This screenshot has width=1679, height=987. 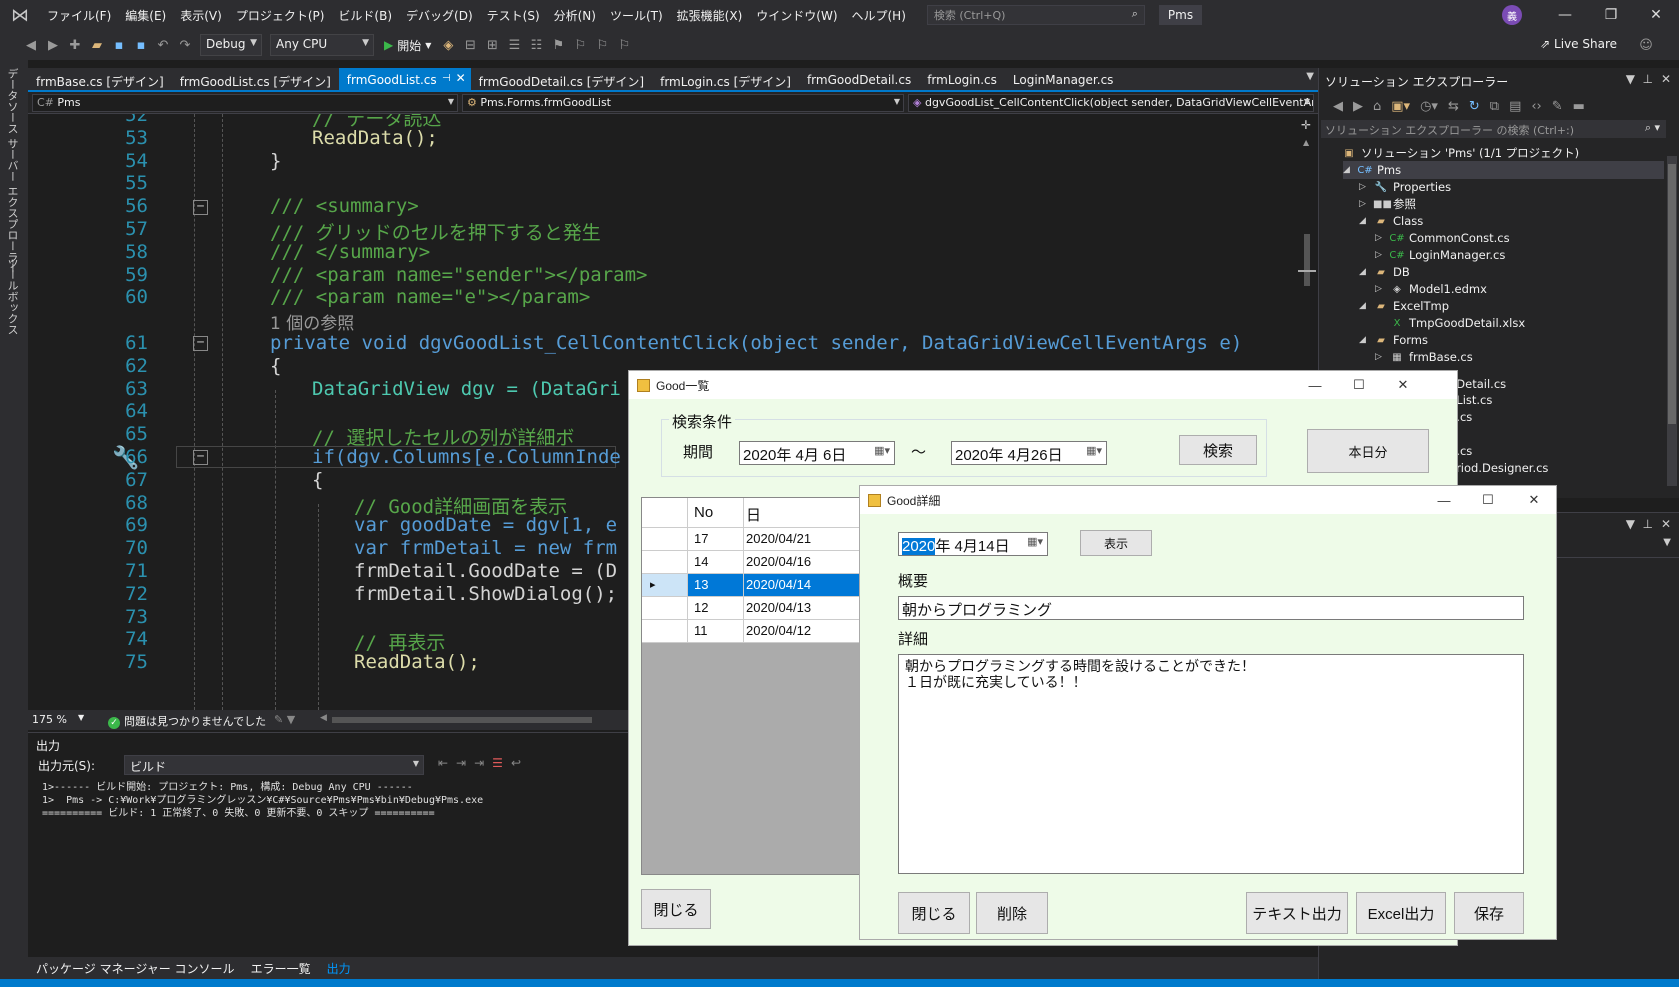 What do you see at coordinates (796, 15) in the screenshot?
I see `menu-item: ウインドウ(W)` at bounding box center [796, 15].